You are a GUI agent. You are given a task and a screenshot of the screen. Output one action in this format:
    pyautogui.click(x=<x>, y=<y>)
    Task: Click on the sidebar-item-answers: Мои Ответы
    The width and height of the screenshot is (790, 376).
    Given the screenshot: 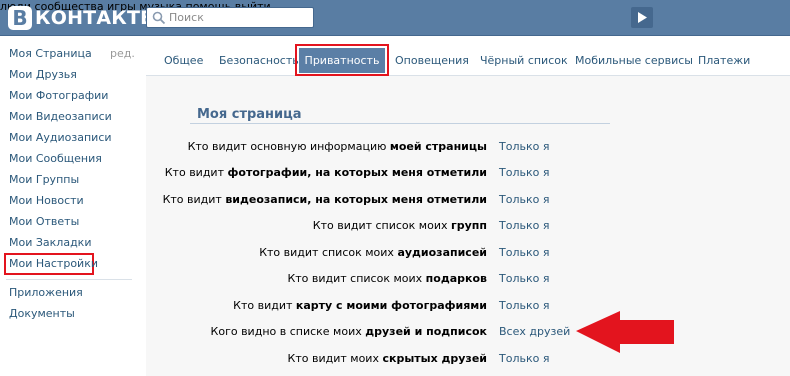 What is the action you would take?
    pyautogui.click(x=44, y=221)
    